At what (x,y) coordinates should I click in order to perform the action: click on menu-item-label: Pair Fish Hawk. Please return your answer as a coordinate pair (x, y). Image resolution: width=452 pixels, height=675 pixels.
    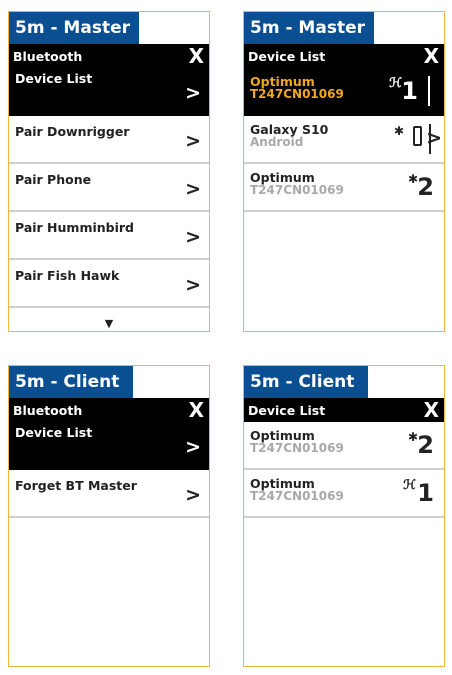
    Looking at the image, I should click on (67, 275).